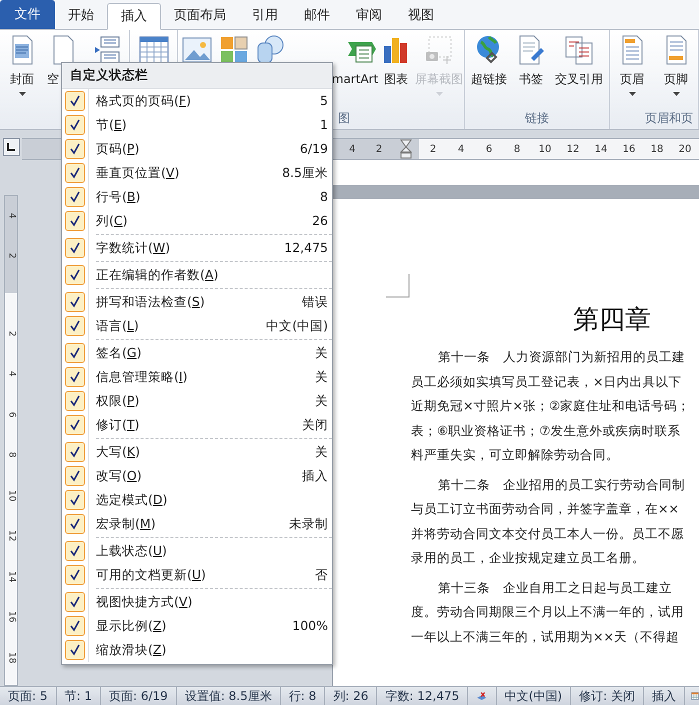  I want to click on ribbon-button-label: 封面, so click(22, 79).